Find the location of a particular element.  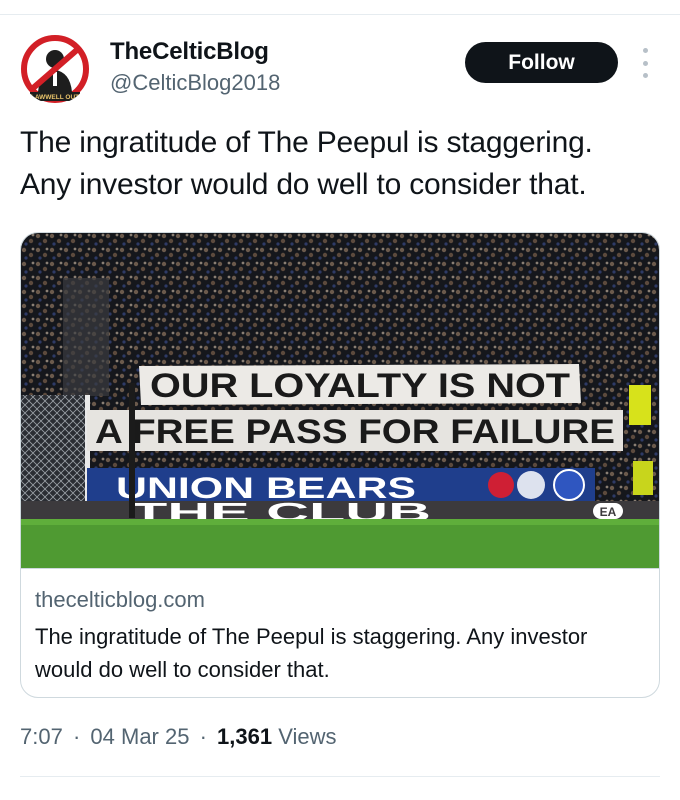

tweet-meta: 7:07 · 04 Mar 25 · 1,361 Views is located at coordinates (178, 737).